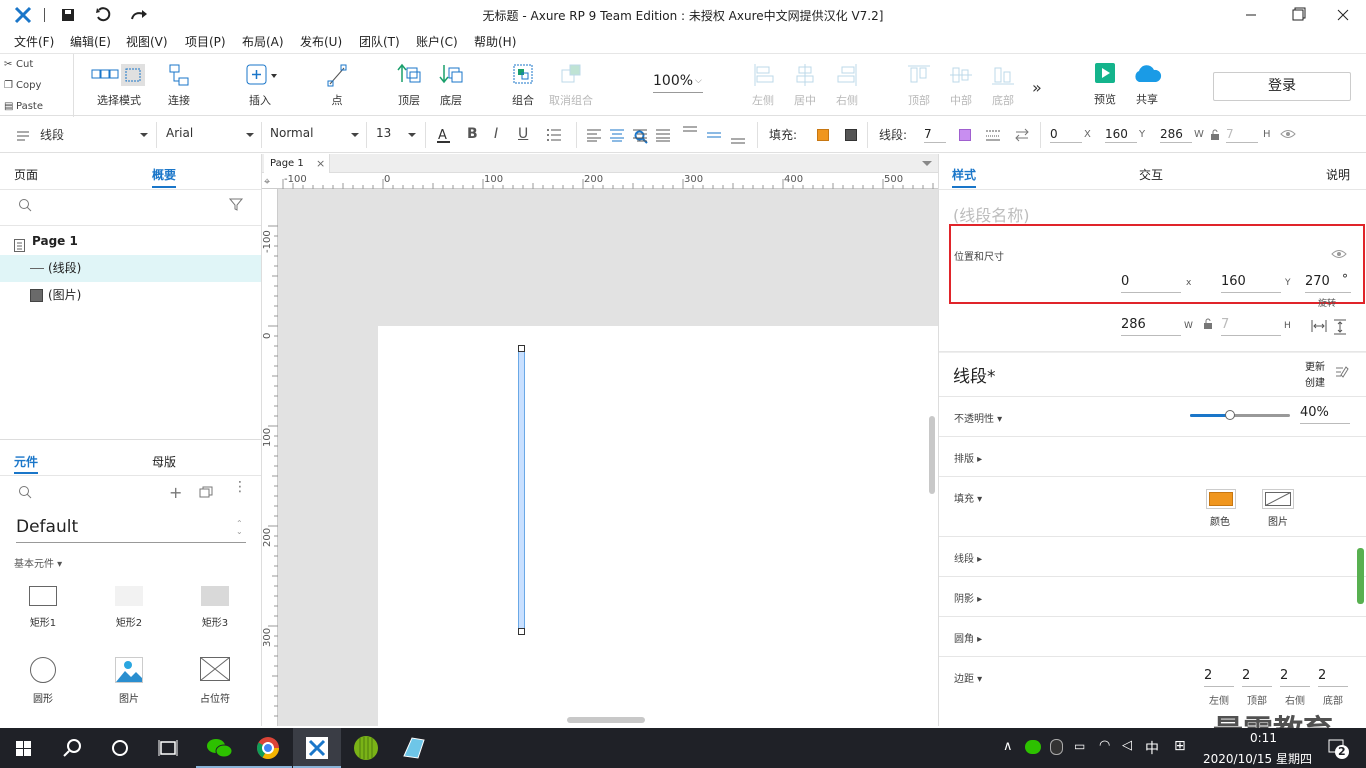 Image resolution: width=1366 pixels, height=768 pixels. Describe the element at coordinates (1056, 747) in the screenshot. I see `tray-qq-icon` at that location.